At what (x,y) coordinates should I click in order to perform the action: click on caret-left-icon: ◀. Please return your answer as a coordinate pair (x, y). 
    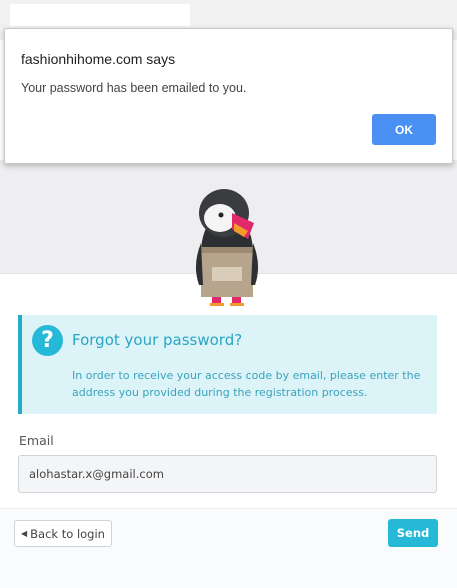
    Looking at the image, I should click on (24, 533).